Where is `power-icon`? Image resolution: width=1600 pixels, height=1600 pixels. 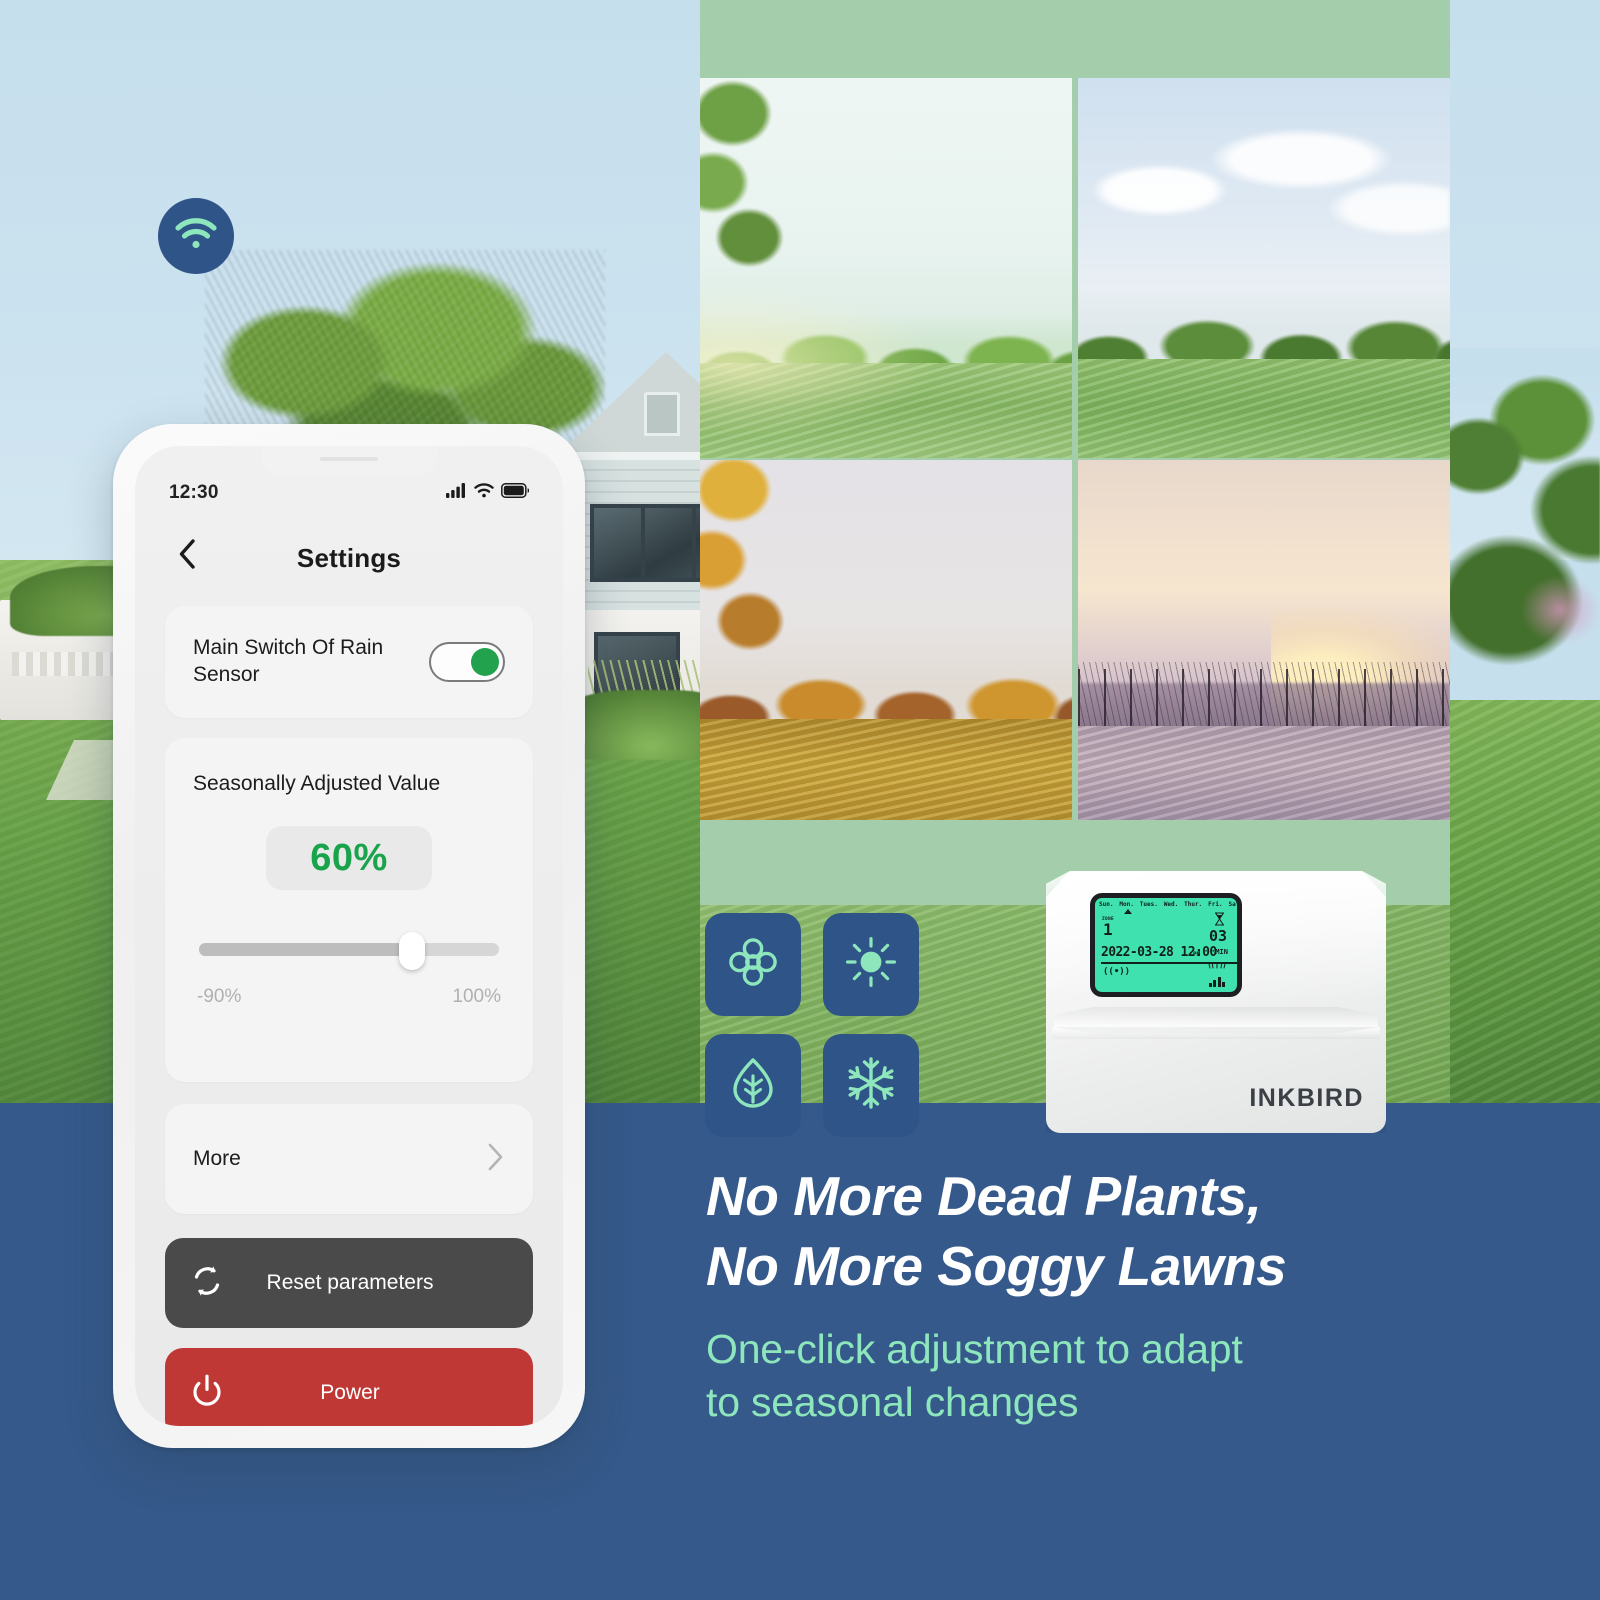 power-icon is located at coordinates (207, 1393).